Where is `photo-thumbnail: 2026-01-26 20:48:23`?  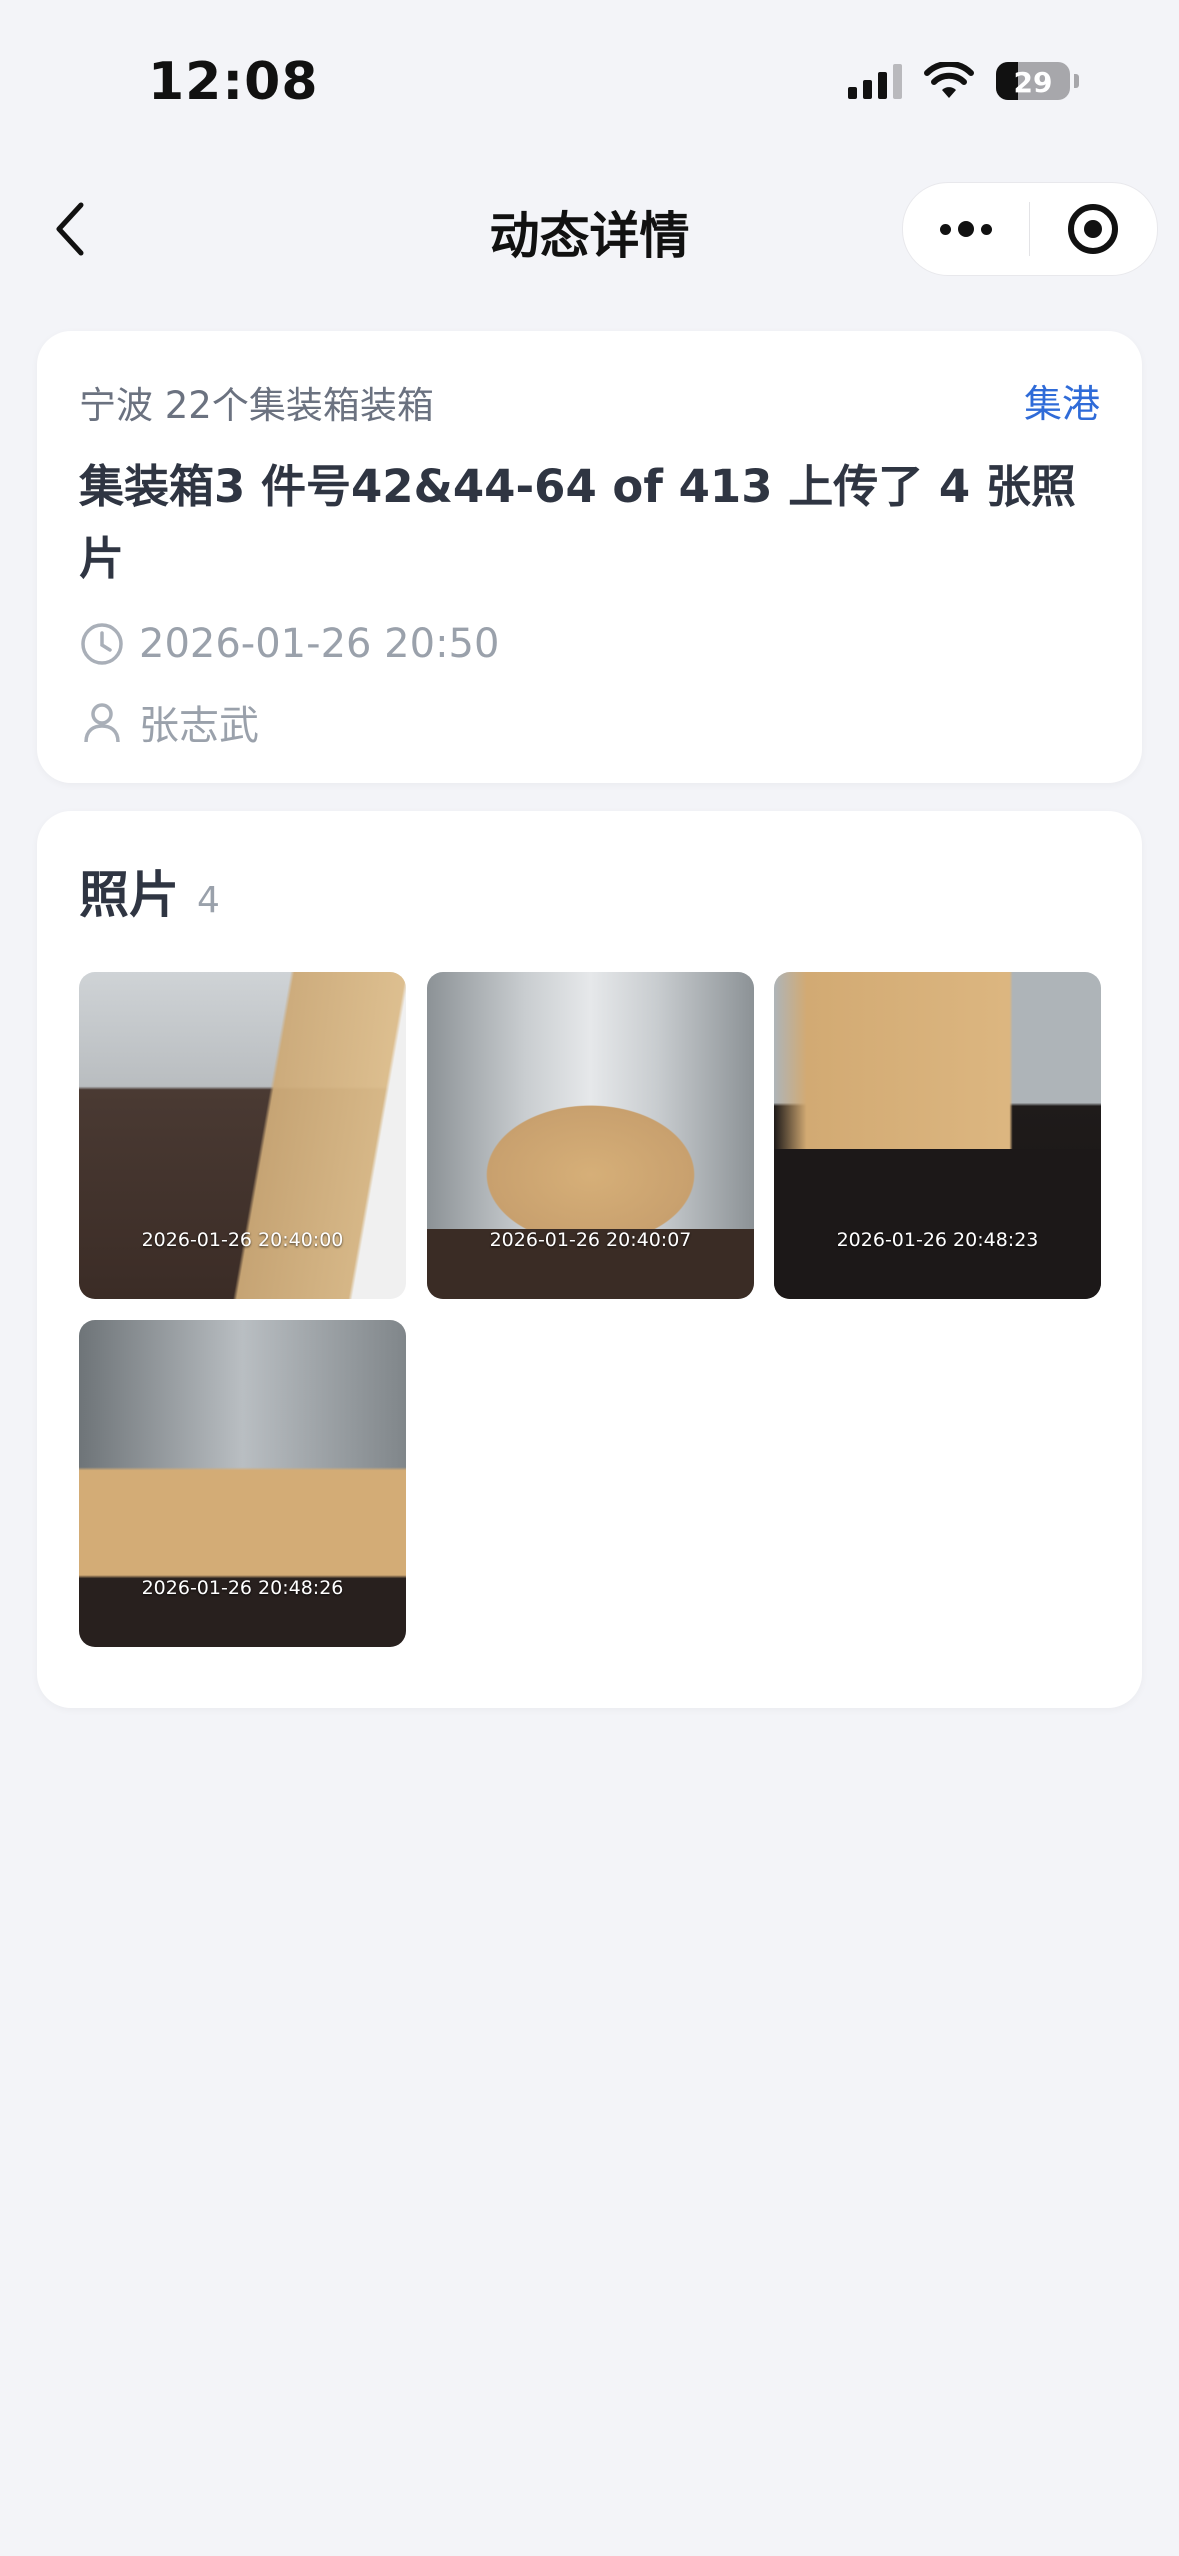
photo-thumbnail: 2026-01-26 20:48:23 is located at coordinates (937, 1135).